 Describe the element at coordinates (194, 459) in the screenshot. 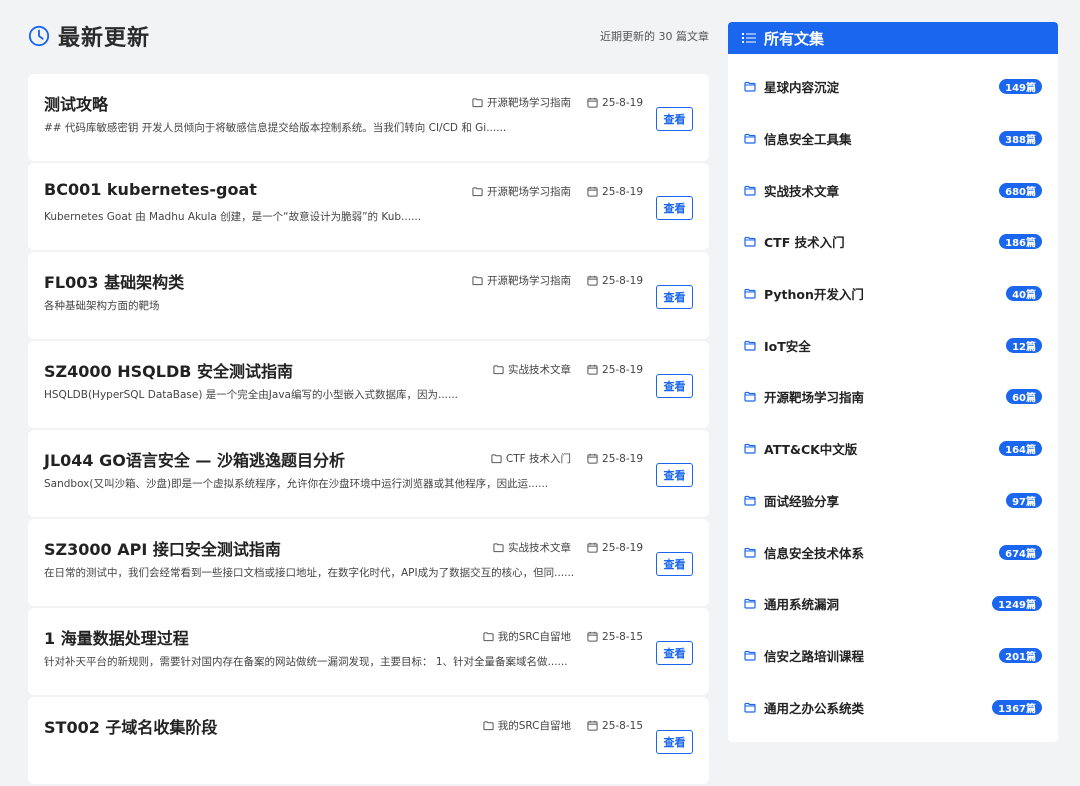

I see `article-title: JL044 GO语言安全 — 沙箱逃逸题目分析` at that location.